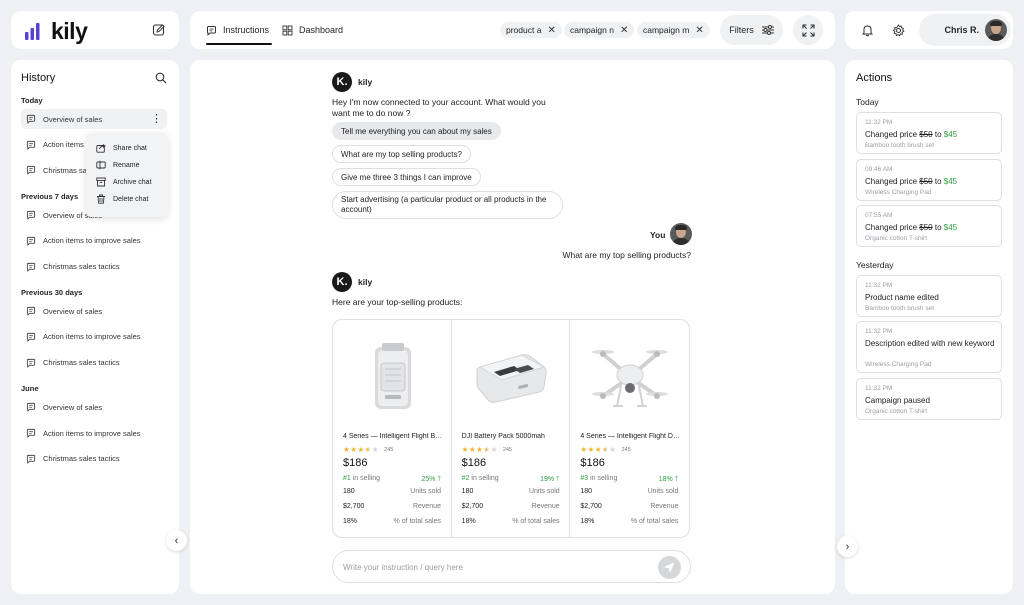 The width and height of the screenshot is (1024, 605). Describe the element at coordinates (159, 30) in the screenshot. I see `new-chat-button` at that location.